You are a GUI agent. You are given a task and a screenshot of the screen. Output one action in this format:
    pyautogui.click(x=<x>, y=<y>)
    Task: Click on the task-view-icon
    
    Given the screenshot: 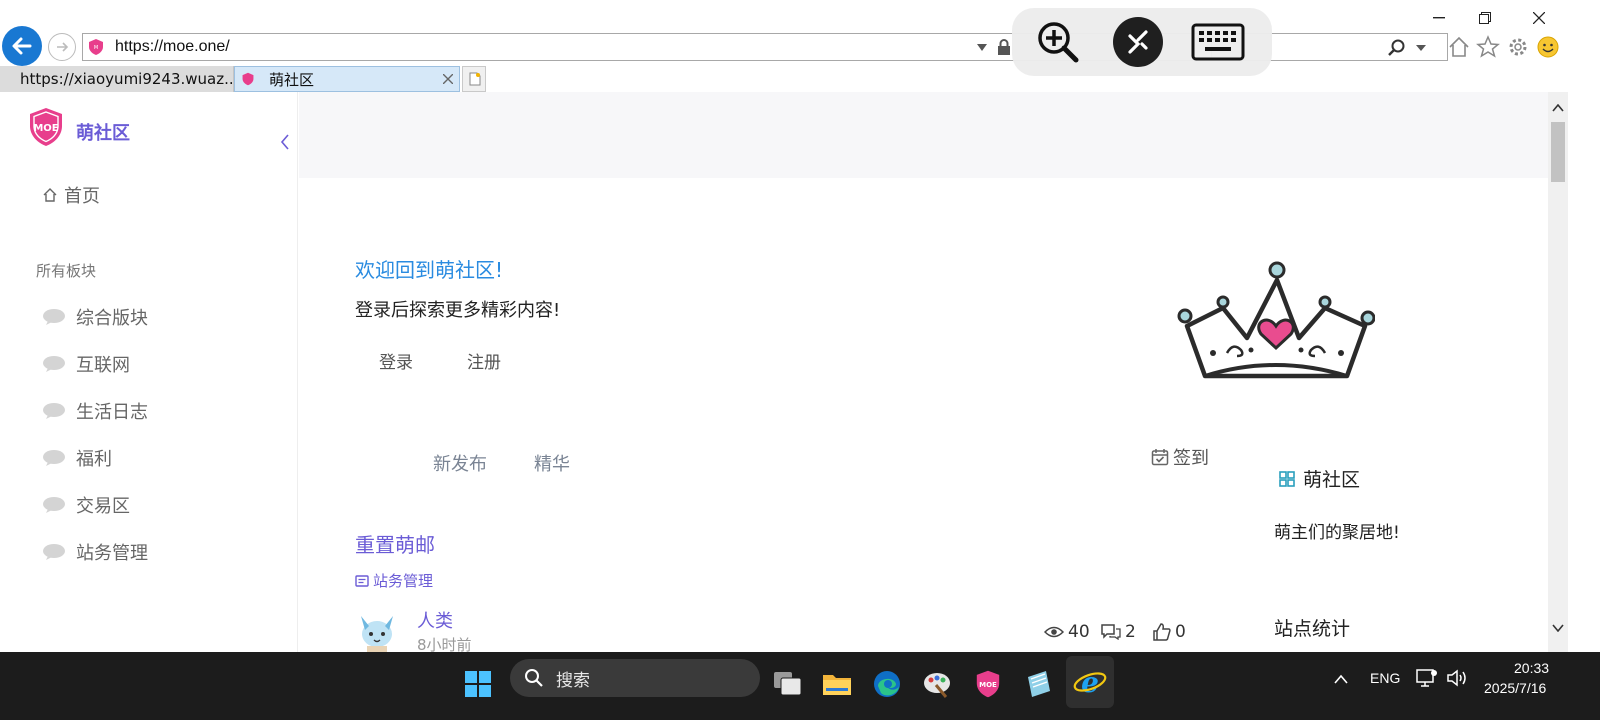 What is the action you would take?
    pyautogui.click(x=788, y=684)
    